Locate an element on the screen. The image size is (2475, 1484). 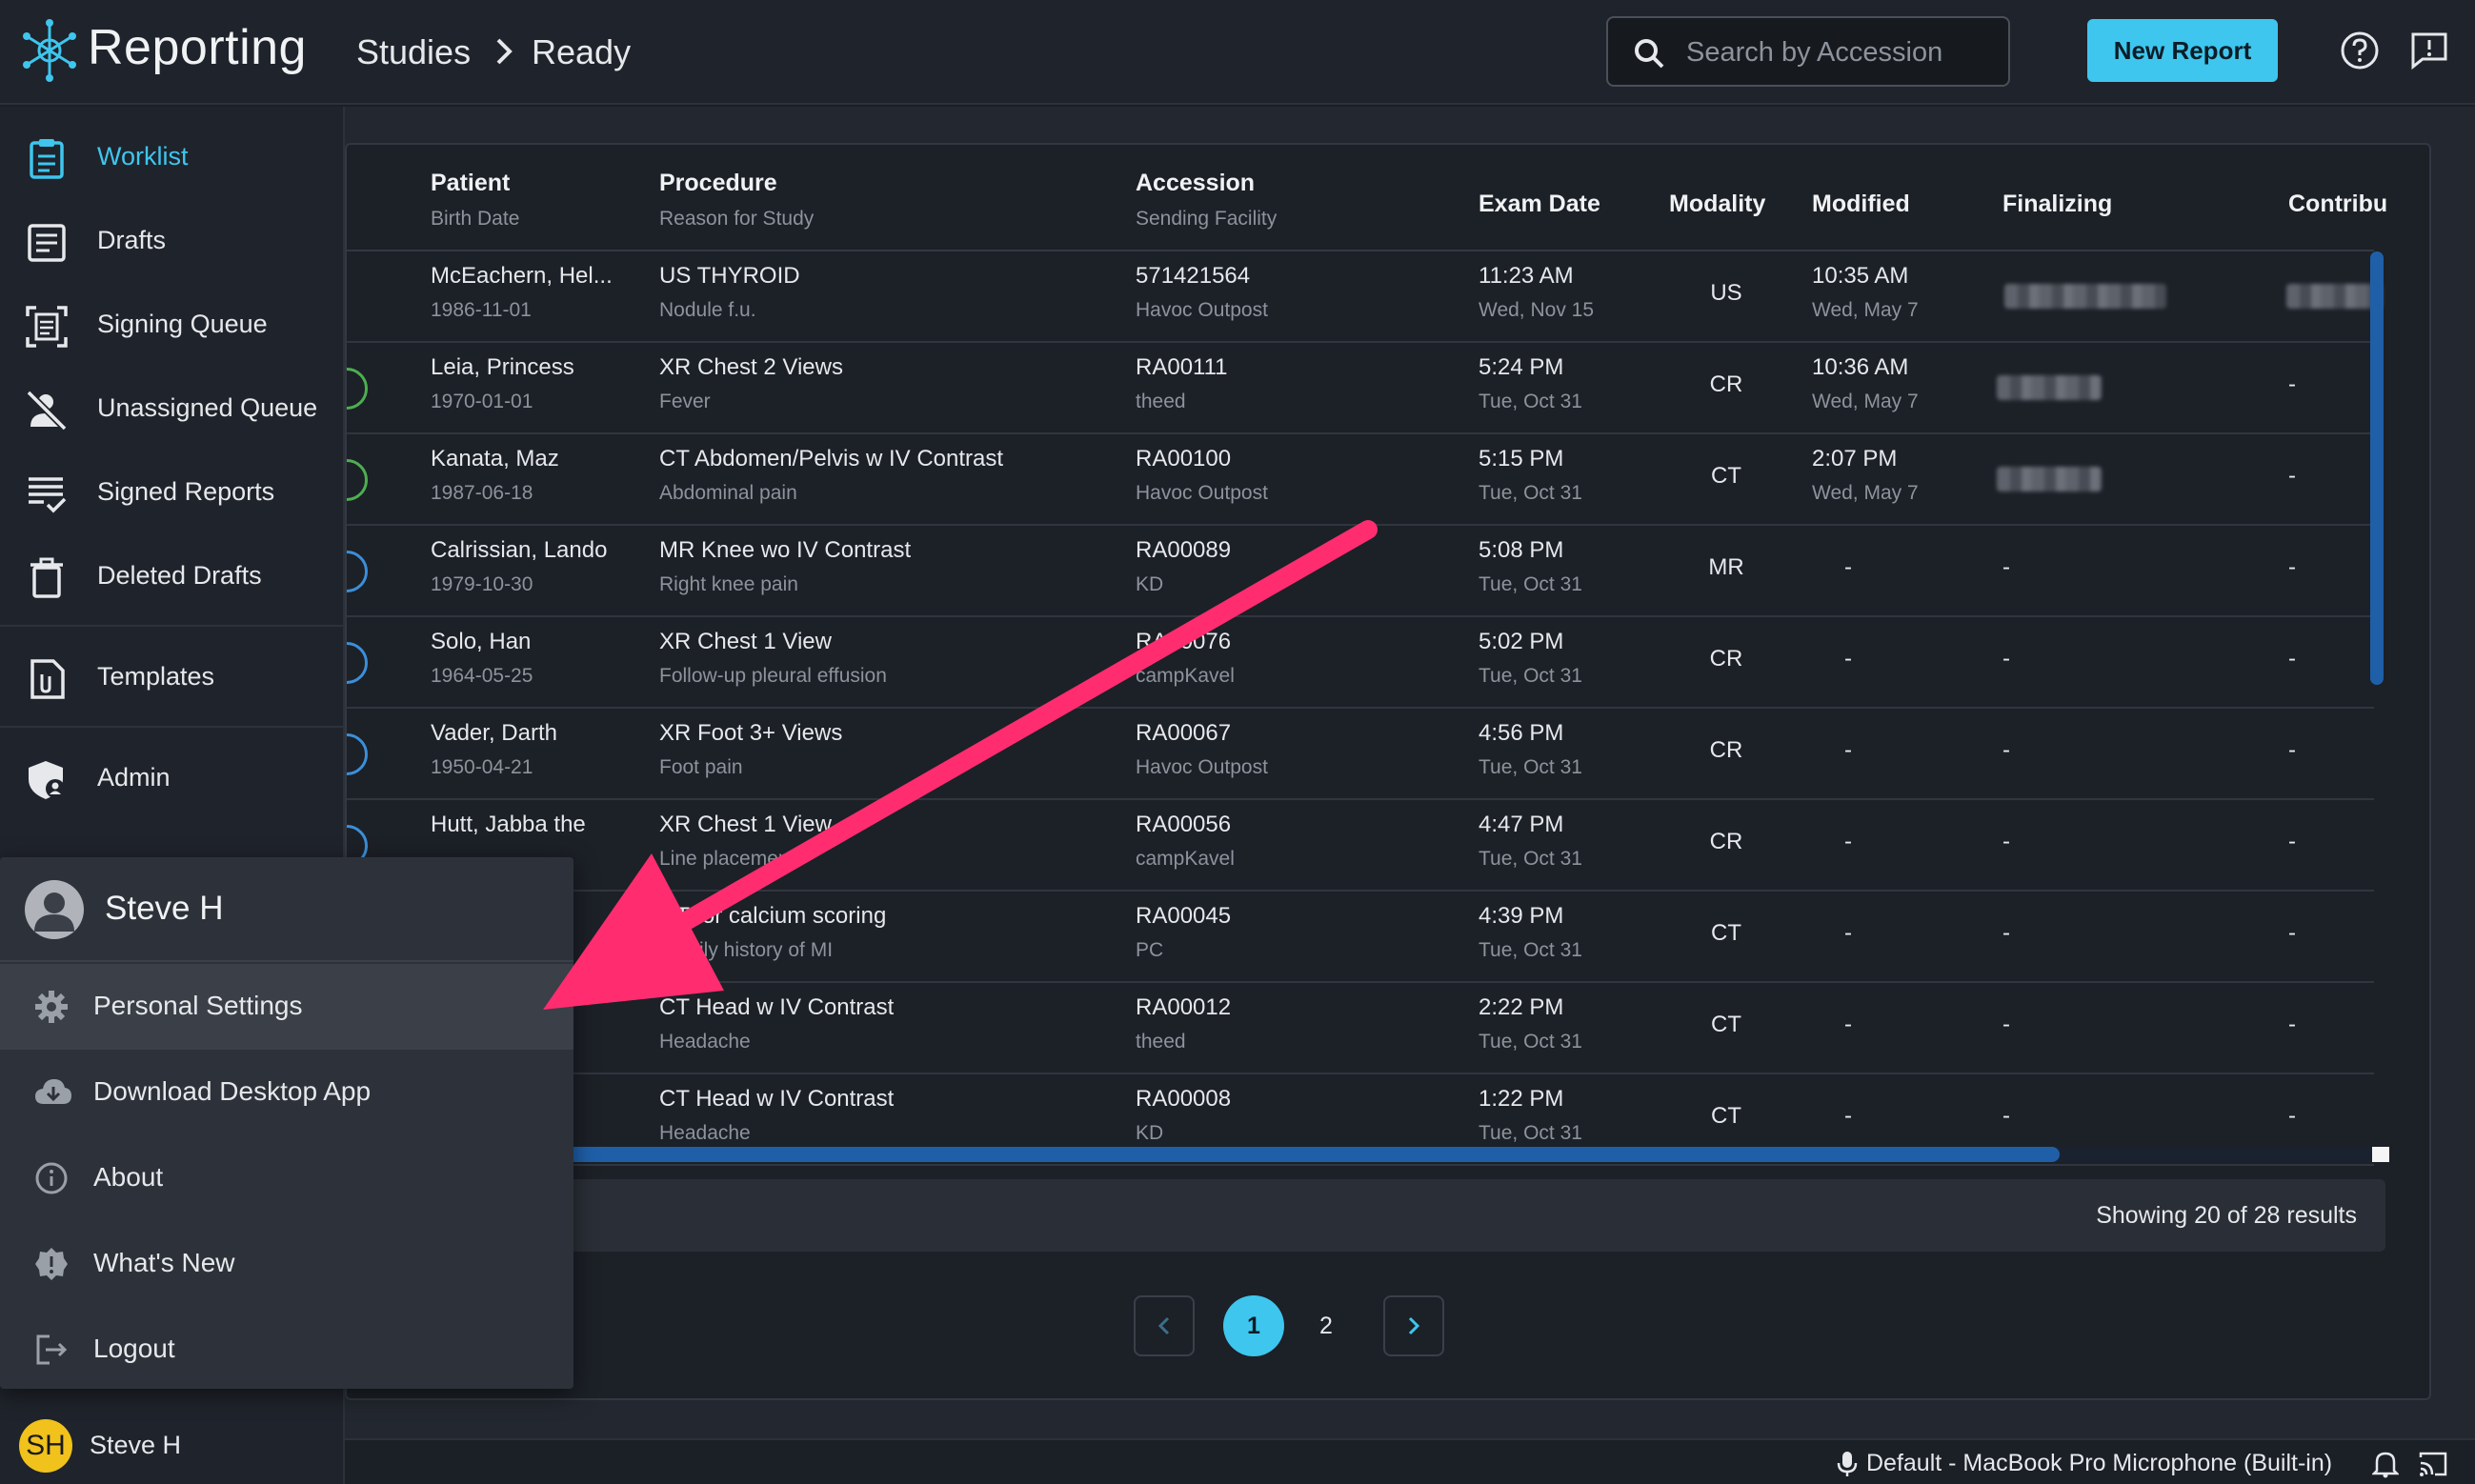
prev-page-button is located at coordinates (1164, 1325).